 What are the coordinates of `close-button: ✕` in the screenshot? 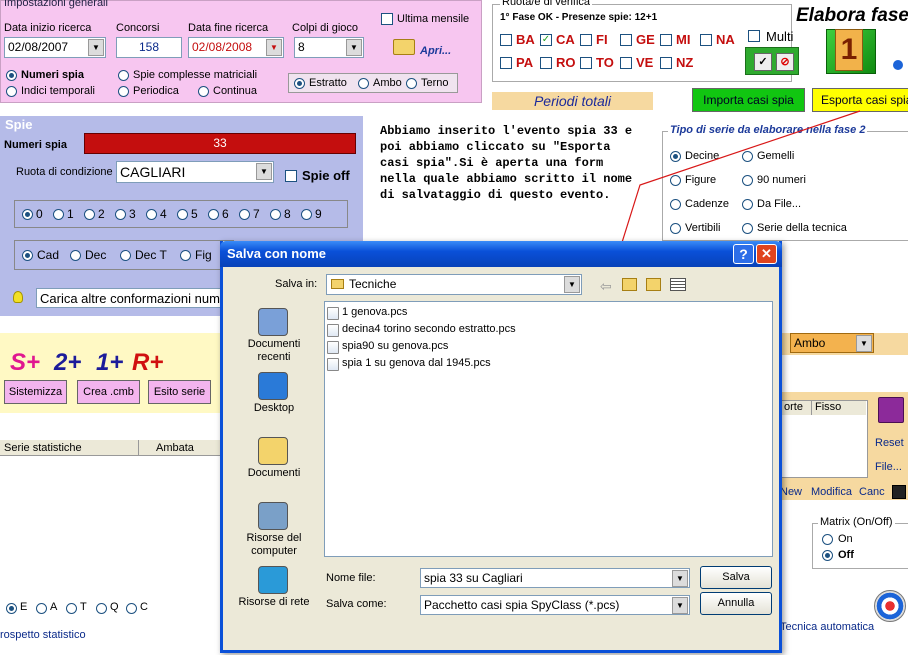 It's located at (766, 254).